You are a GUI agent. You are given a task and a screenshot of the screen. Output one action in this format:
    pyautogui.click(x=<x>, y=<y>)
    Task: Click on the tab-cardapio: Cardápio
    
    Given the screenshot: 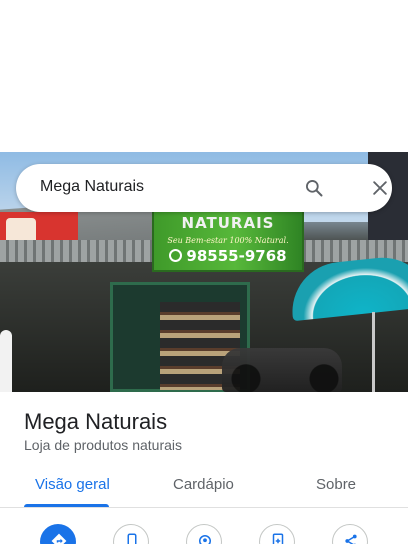 What is the action you would take?
    pyautogui.click(x=203, y=484)
    